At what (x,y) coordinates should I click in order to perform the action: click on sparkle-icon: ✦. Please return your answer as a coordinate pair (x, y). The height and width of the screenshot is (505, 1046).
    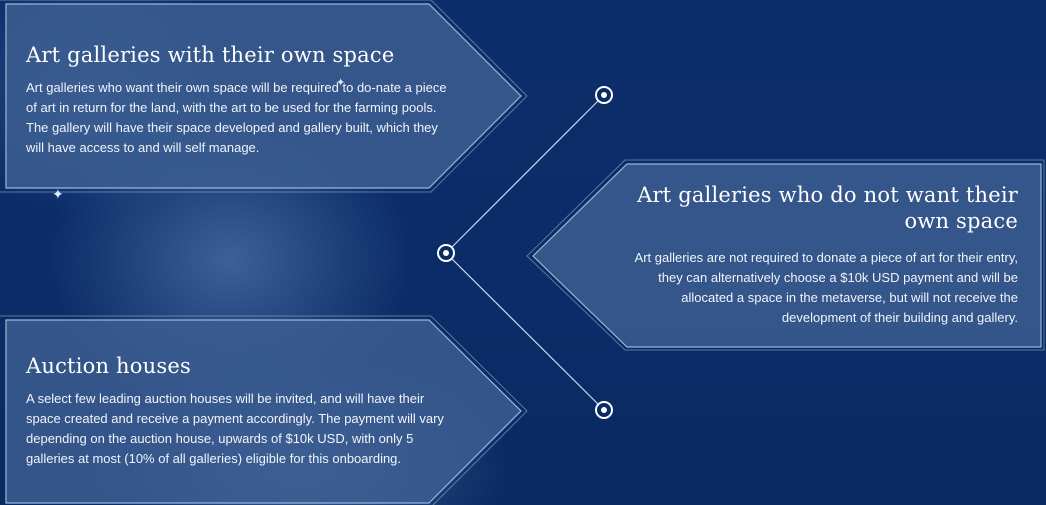
    Looking at the image, I should click on (58, 194).